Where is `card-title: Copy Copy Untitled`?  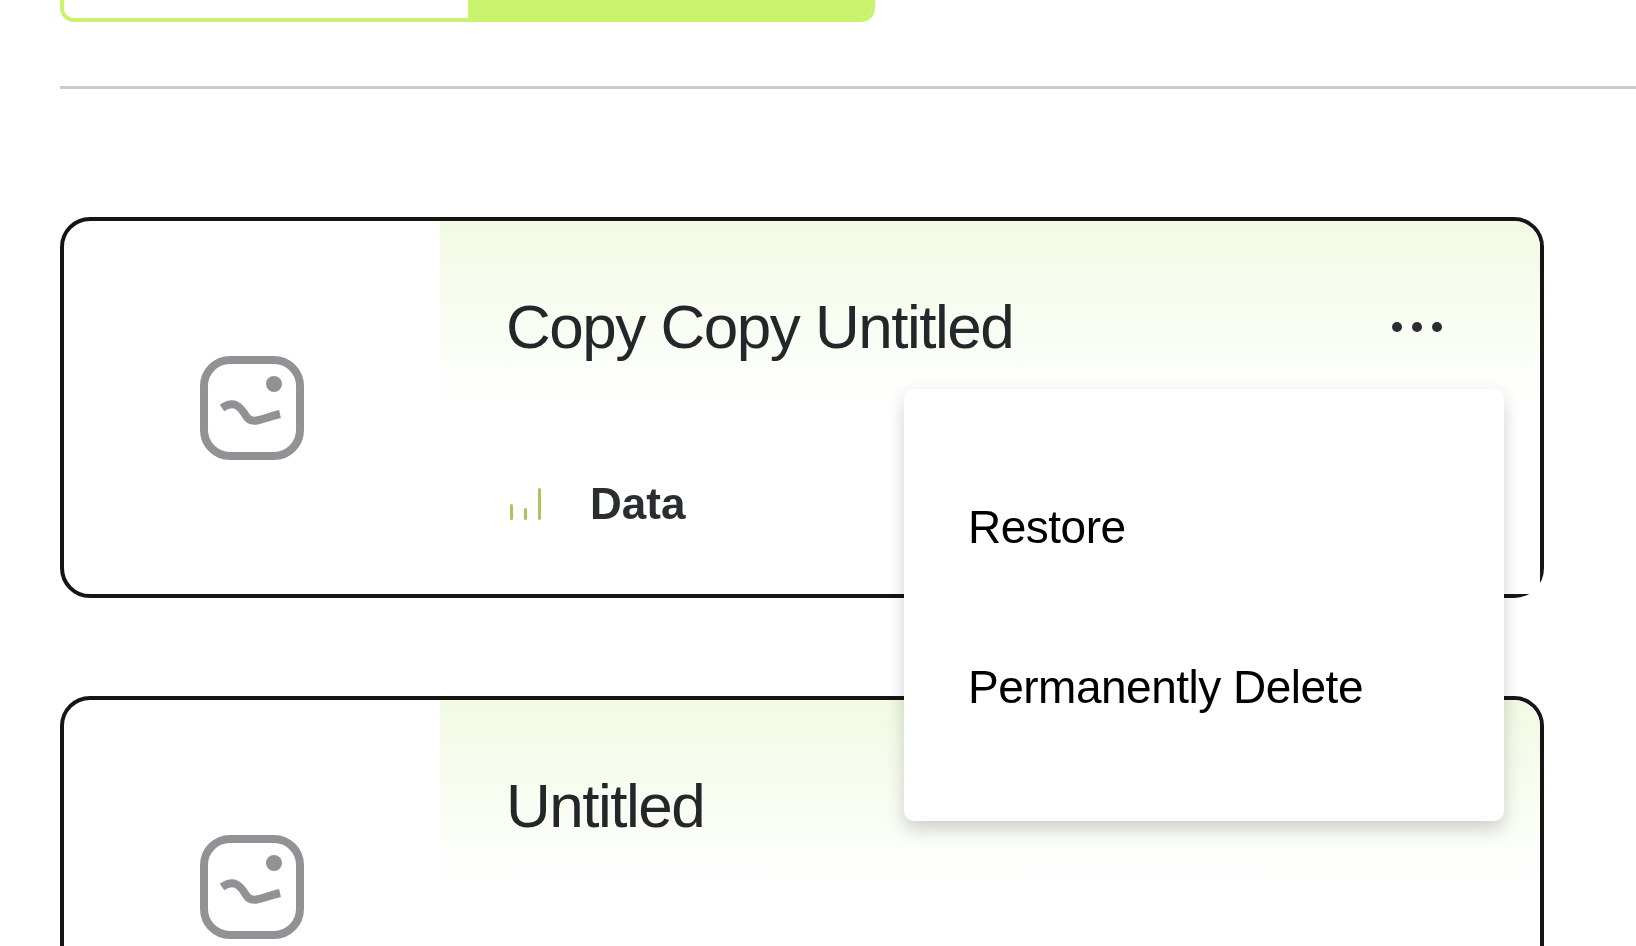
card-title: Copy Copy Untitled is located at coordinates (760, 327).